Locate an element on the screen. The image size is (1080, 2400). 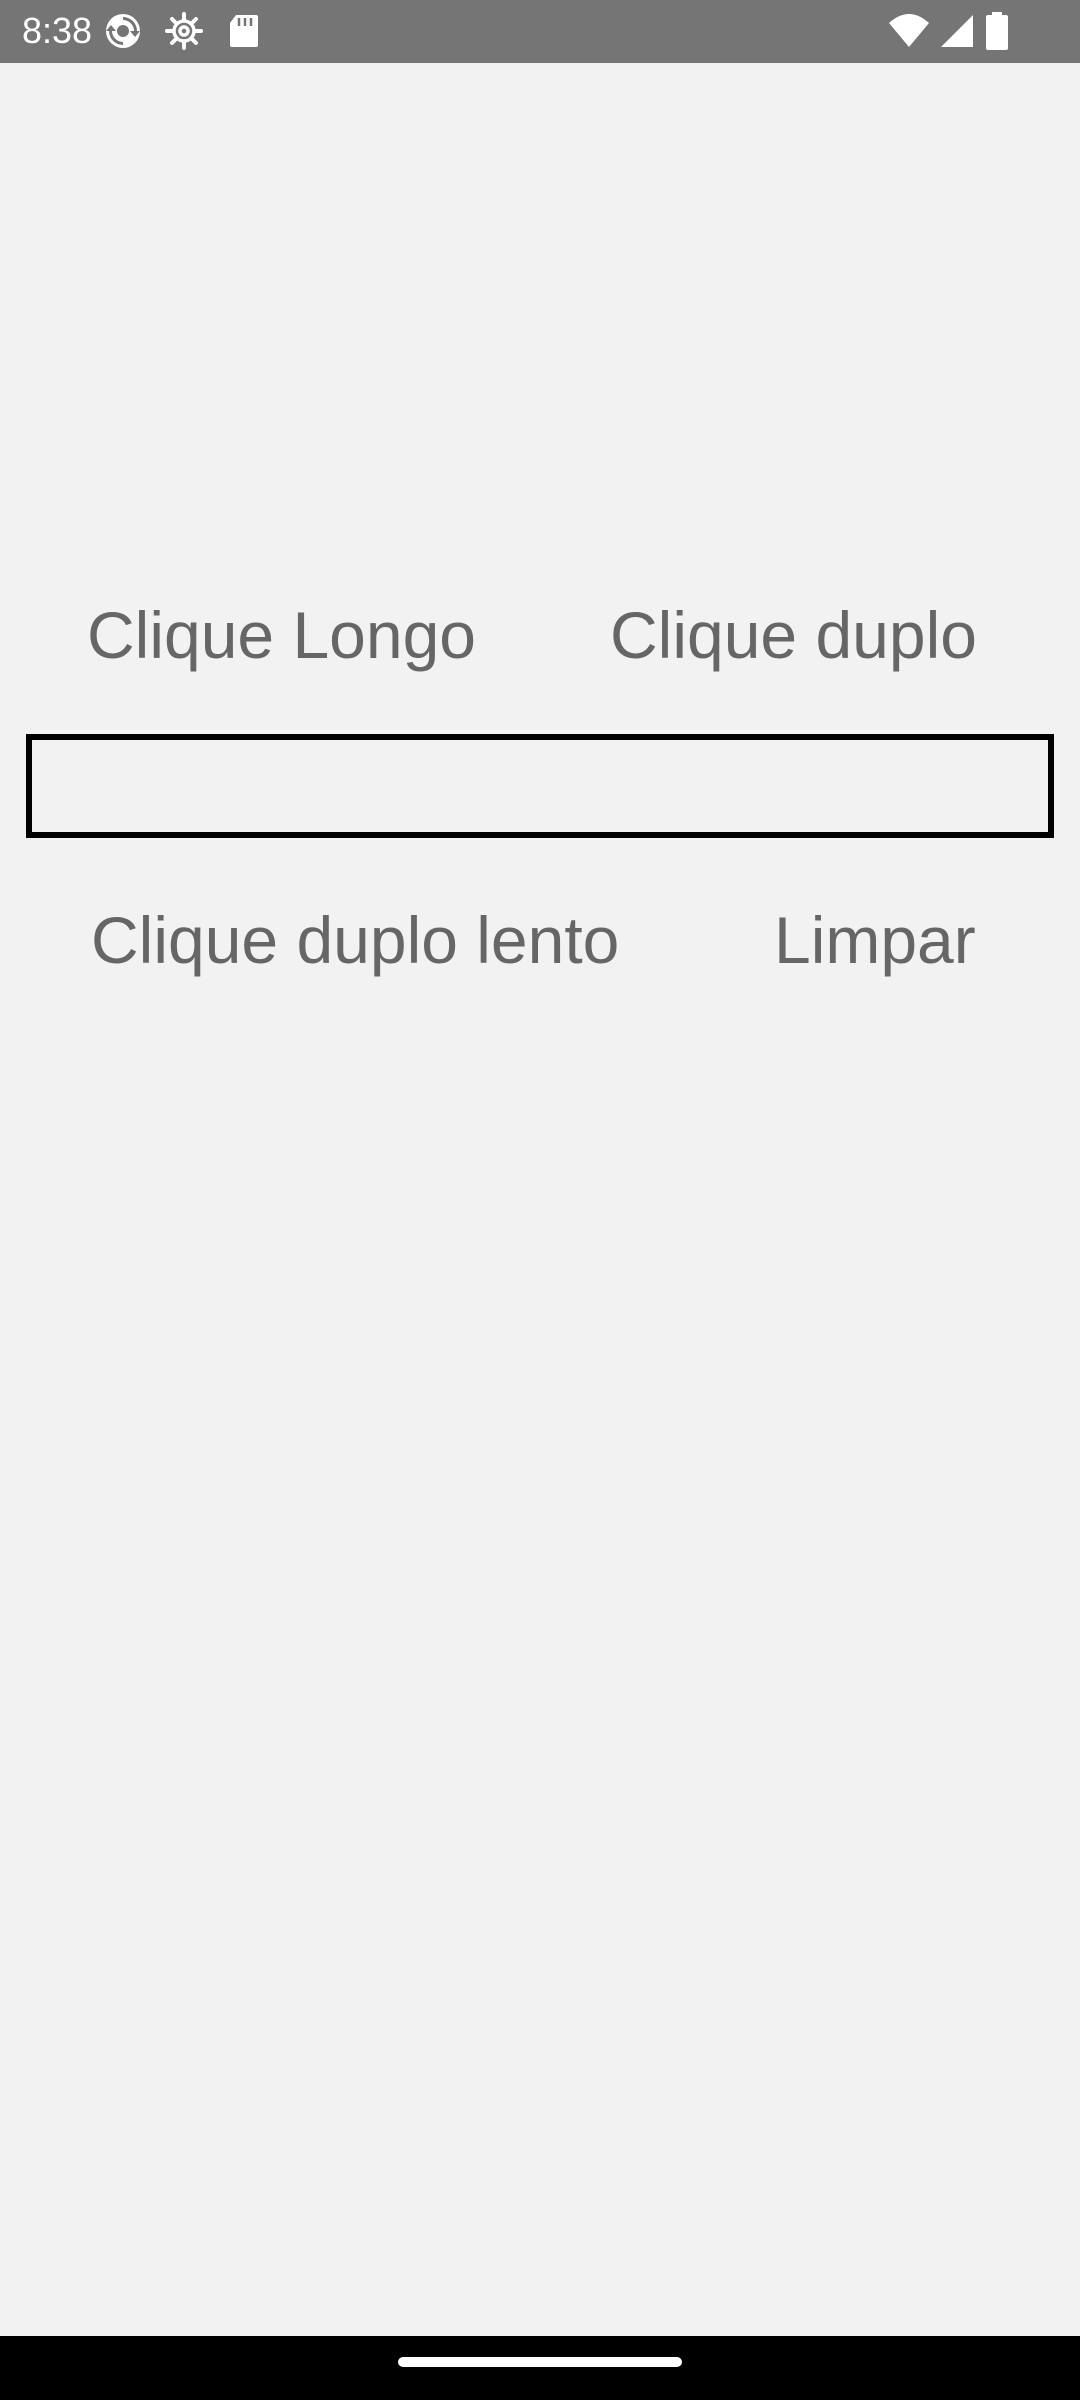
status-bar: 8:38 is located at coordinates (540, 31).